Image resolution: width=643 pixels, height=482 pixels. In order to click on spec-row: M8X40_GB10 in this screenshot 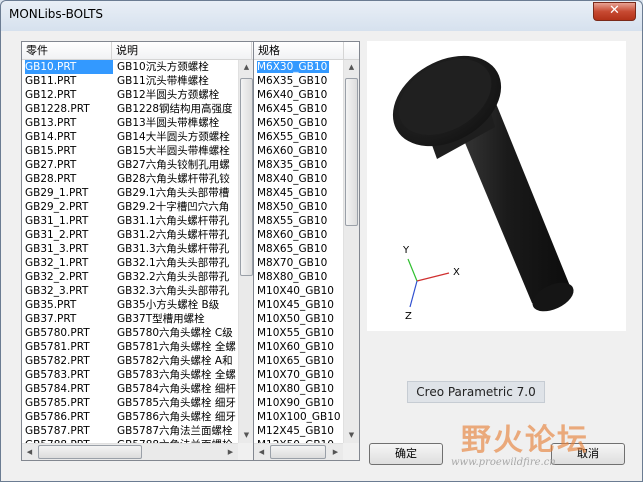, I will do `click(297, 179)`.